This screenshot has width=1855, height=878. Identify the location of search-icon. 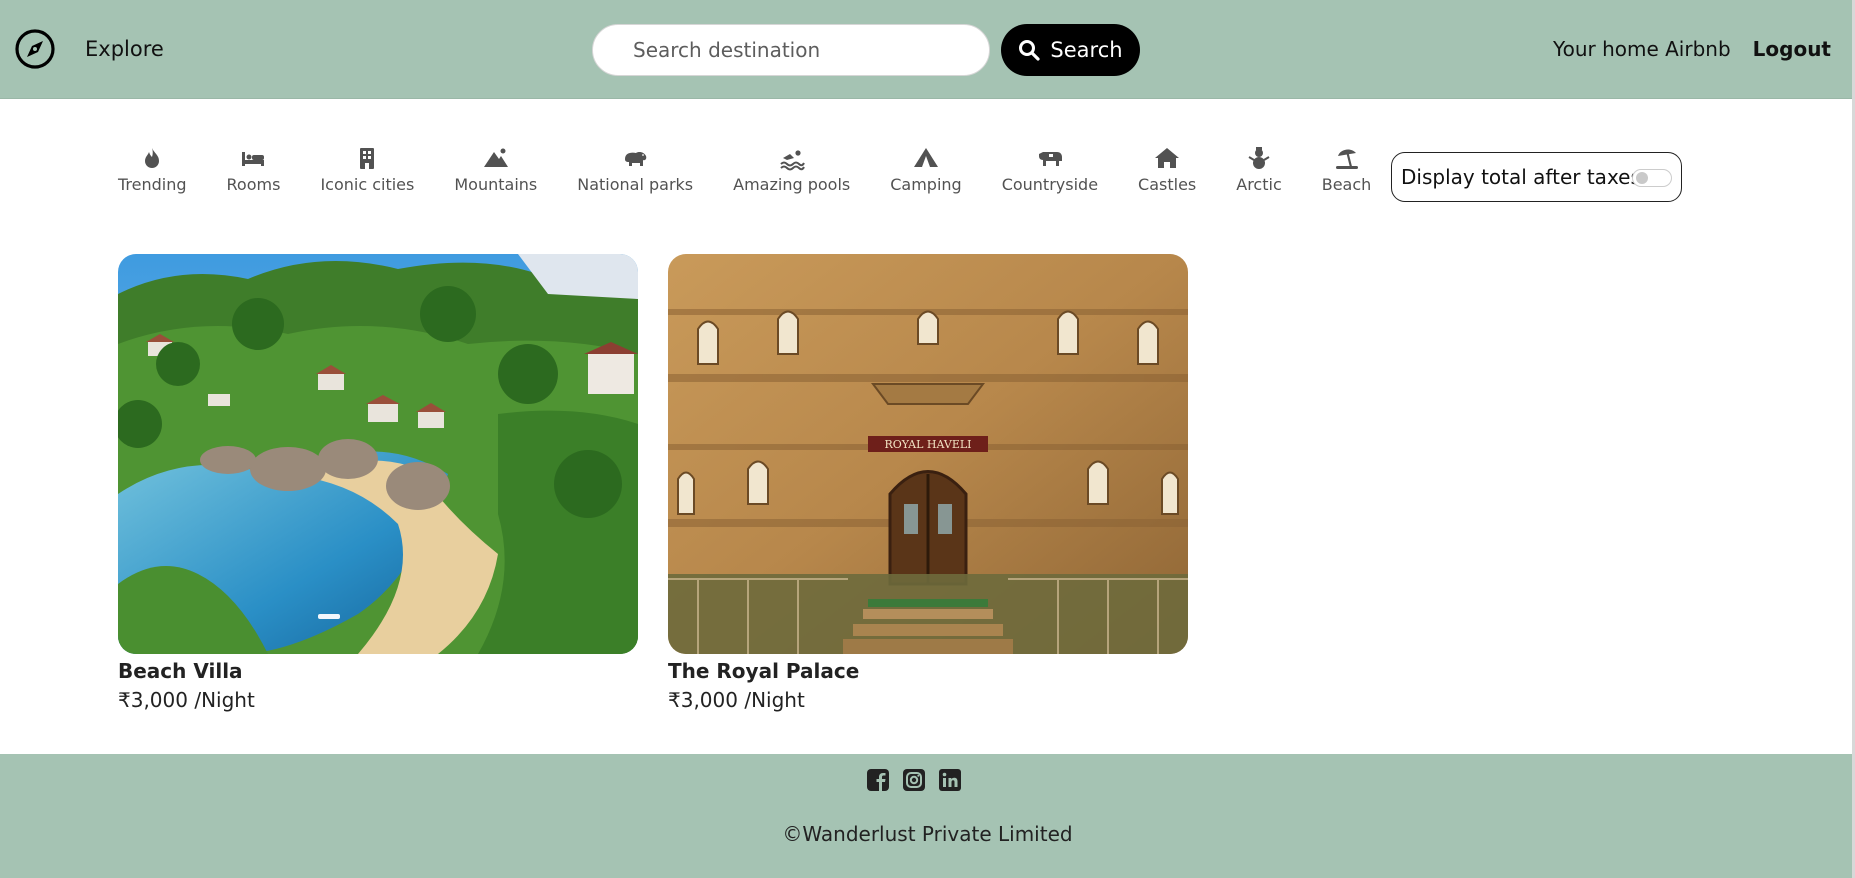
(1030, 50).